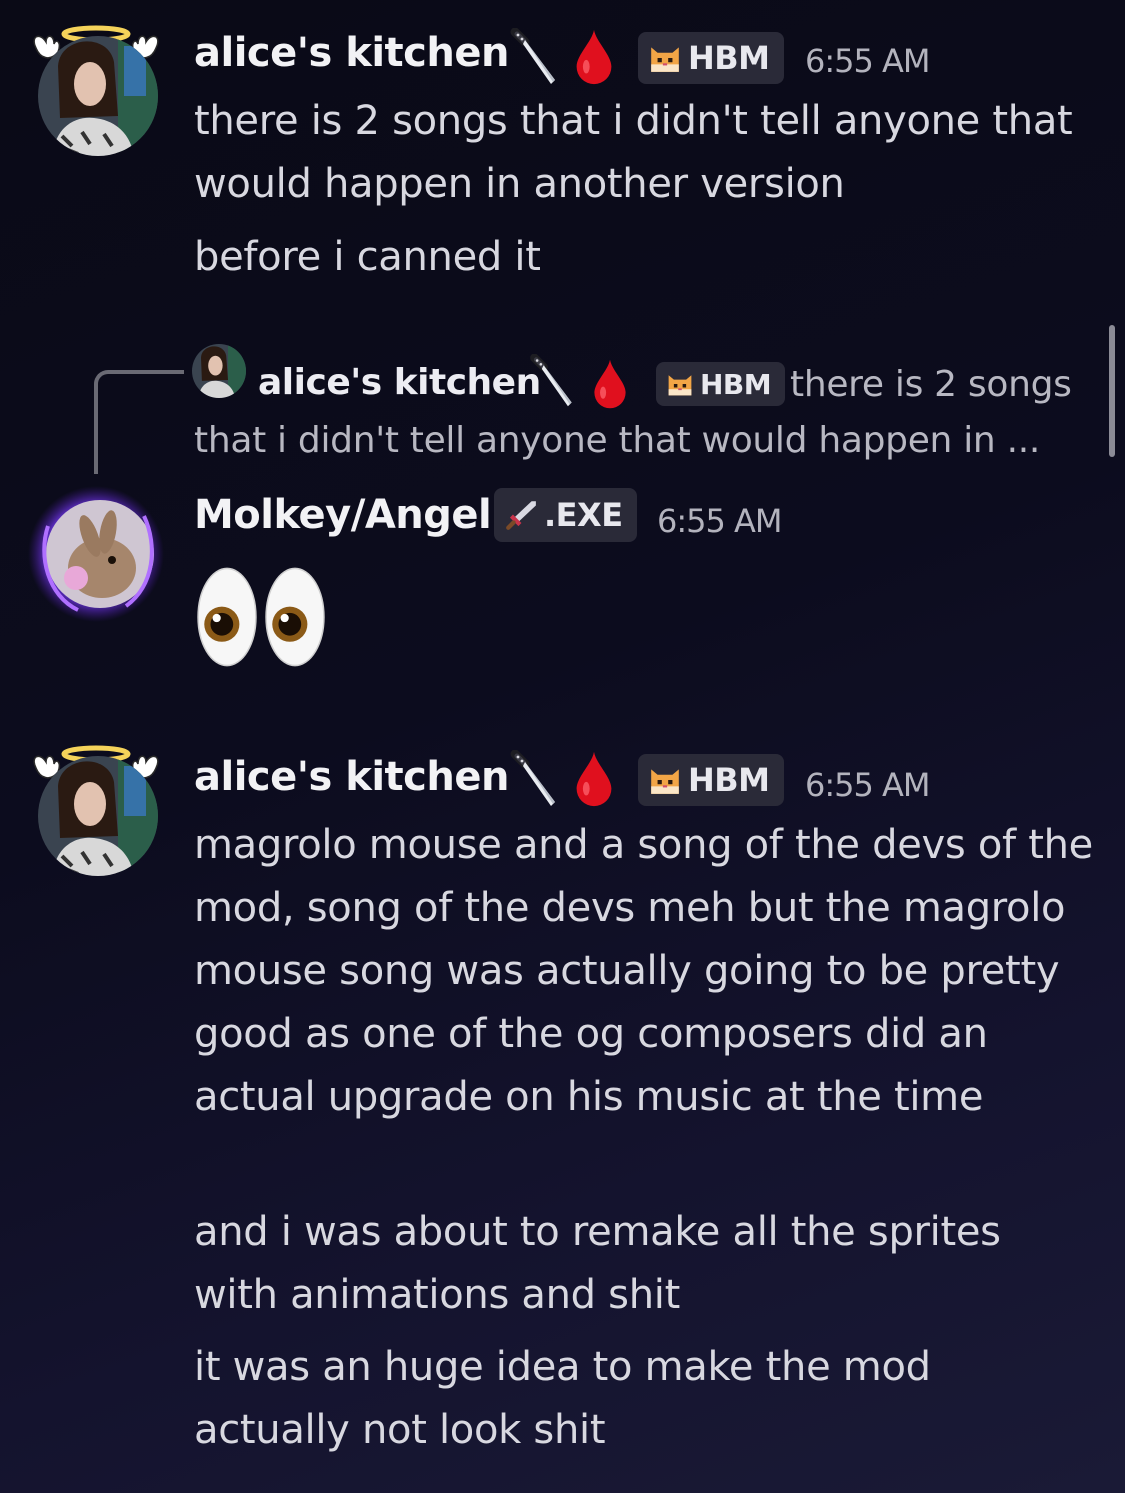 The image size is (1125, 1493). What do you see at coordinates (343, 515) in the screenshot?
I see `username: Molkey/Angel` at bounding box center [343, 515].